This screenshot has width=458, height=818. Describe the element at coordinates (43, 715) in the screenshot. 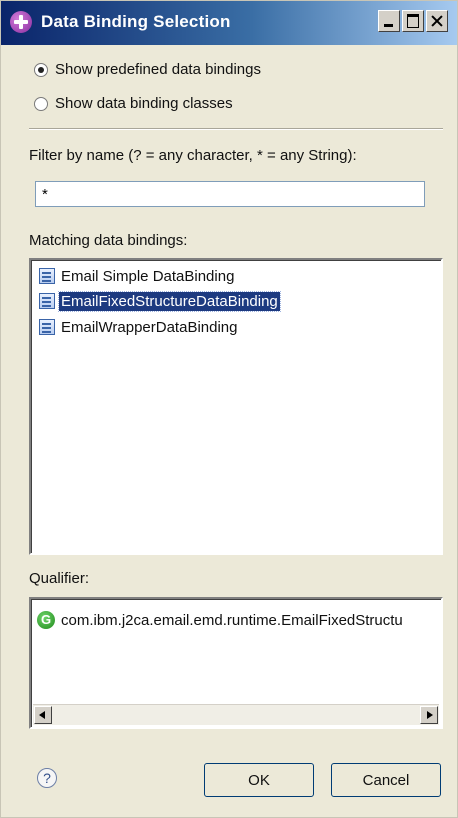

I see `scroll-left-icon` at that location.